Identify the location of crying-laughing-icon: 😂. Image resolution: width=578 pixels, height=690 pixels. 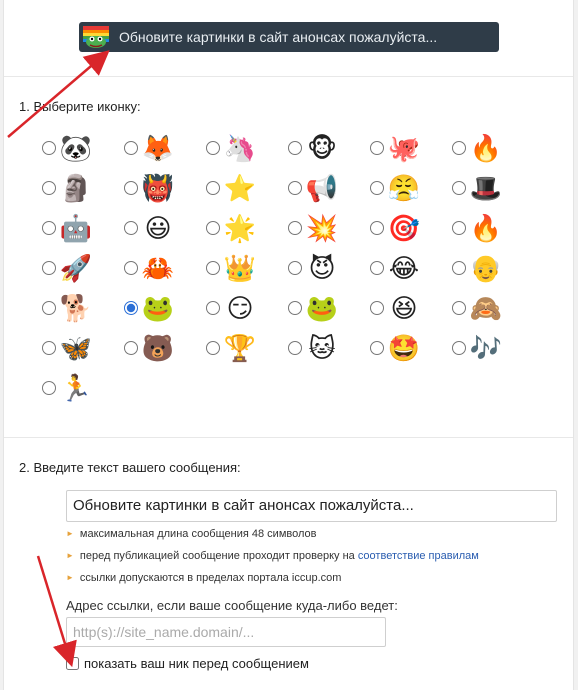
(404, 269).